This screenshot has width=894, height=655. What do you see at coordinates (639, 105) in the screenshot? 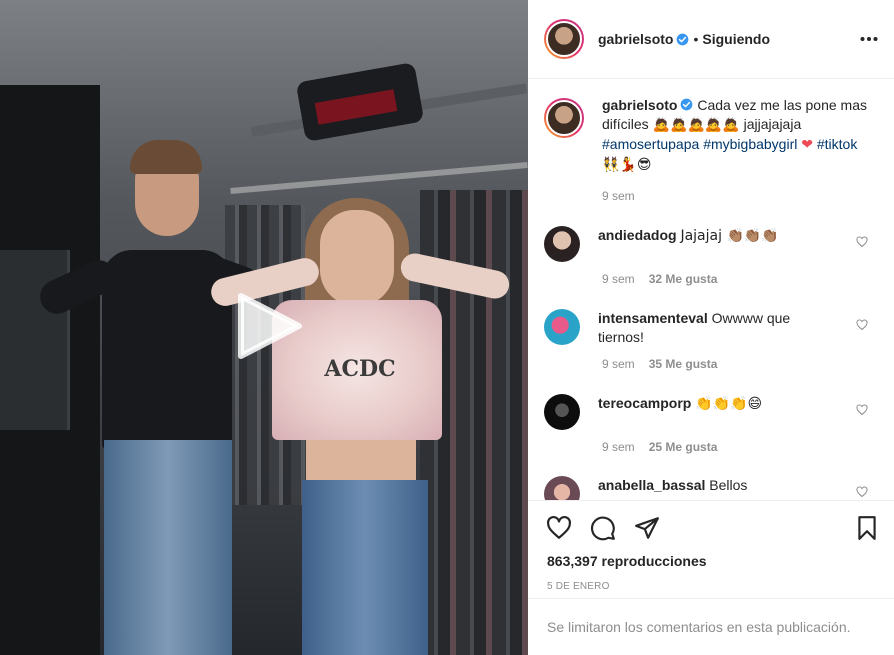
I see `caption-username: gabrielsoto` at bounding box center [639, 105].